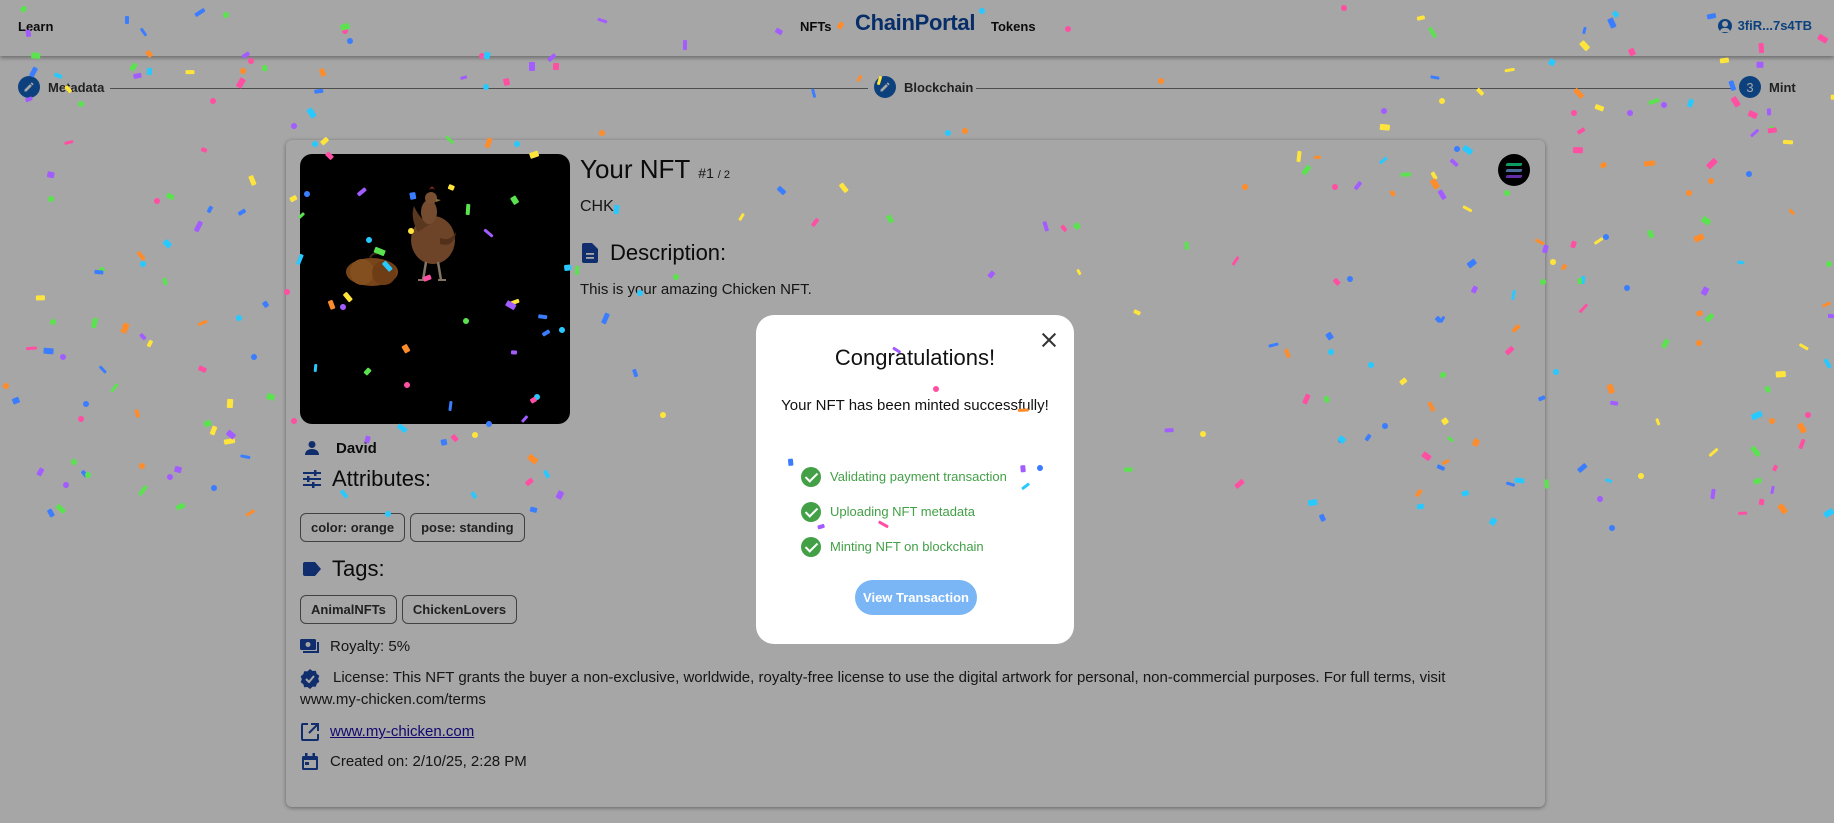 Image resolution: width=1834 pixels, height=823 pixels. What do you see at coordinates (904, 546) in the screenshot?
I see `progress-step: Minting NFT on blockchain` at bounding box center [904, 546].